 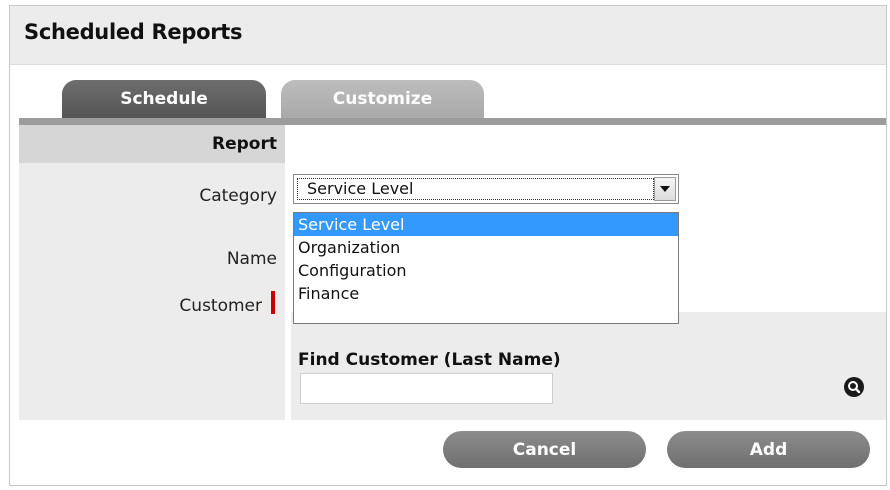 I want to click on dropdown-arrow-button, so click(x=665, y=189).